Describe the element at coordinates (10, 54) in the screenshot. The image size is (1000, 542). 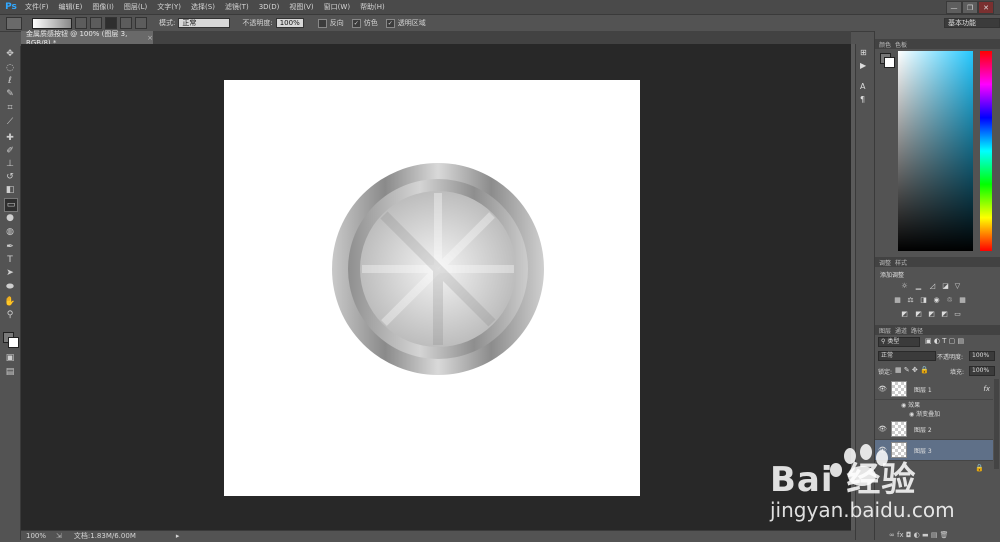
I see `move-tool-icon: ✥` at that location.